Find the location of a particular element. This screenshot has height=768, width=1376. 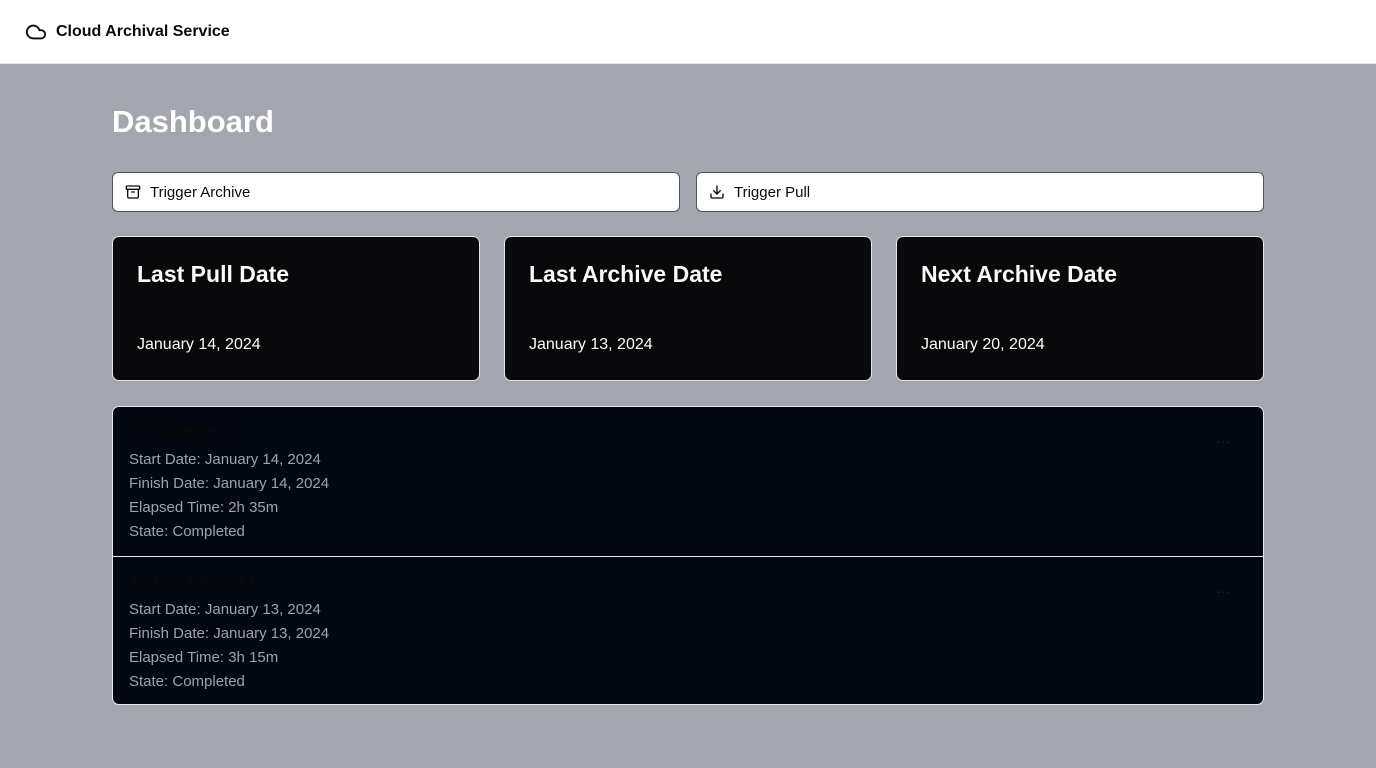

stat-title: Last Pull Date is located at coordinates (213, 274).